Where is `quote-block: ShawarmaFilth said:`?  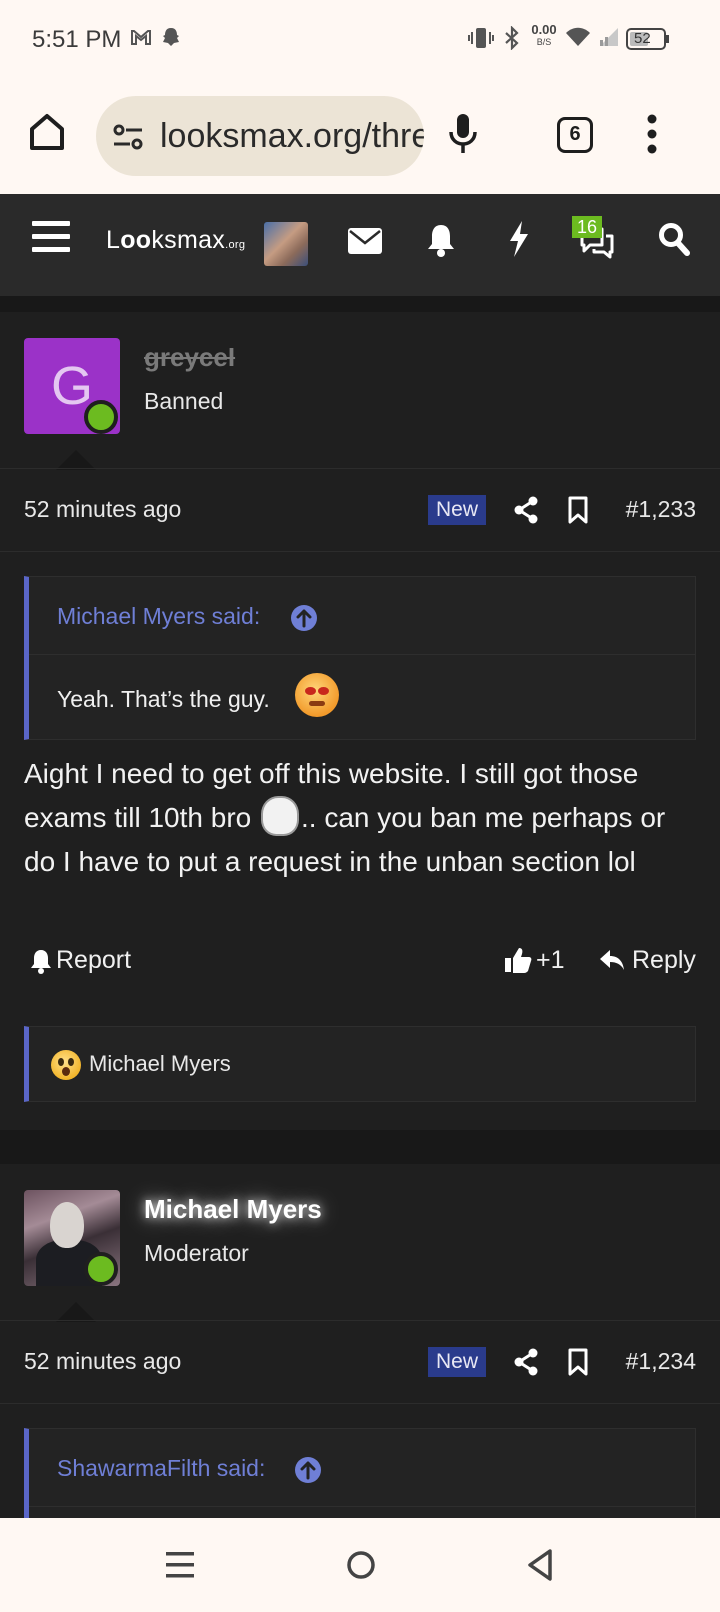
quote-block: ShawarmaFilth said: is located at coordinates (360, 1473).